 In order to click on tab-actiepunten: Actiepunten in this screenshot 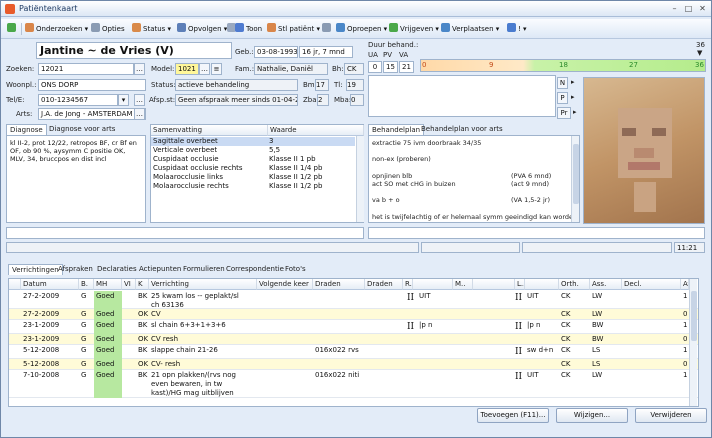, I will do `click(160, 269)`.